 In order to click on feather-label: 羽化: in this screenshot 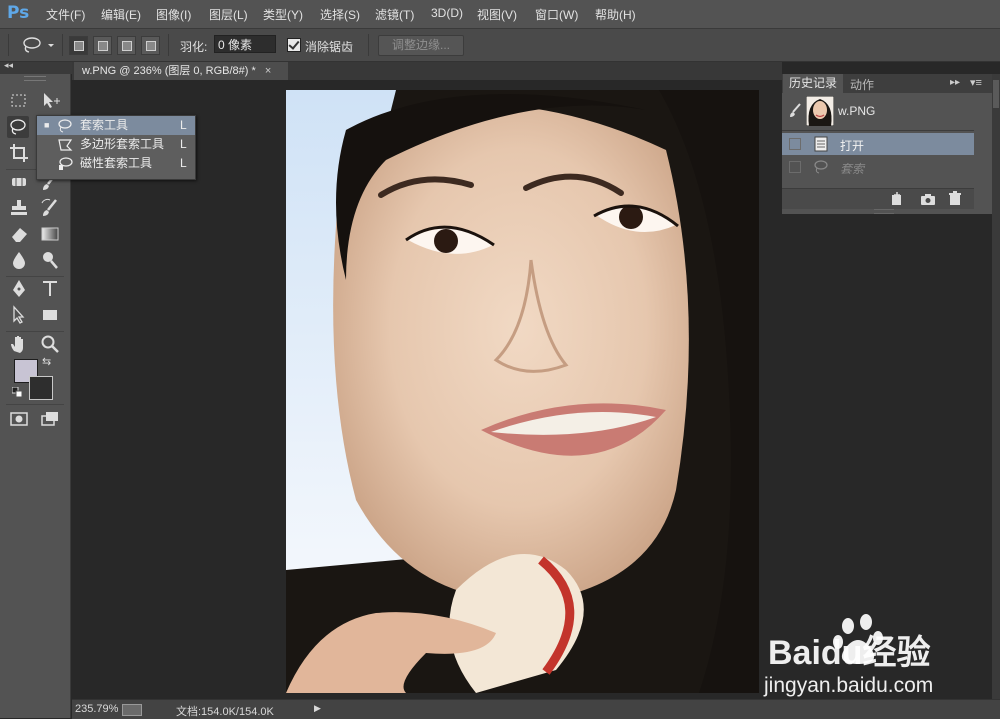, I will do `click(194, 47)`.